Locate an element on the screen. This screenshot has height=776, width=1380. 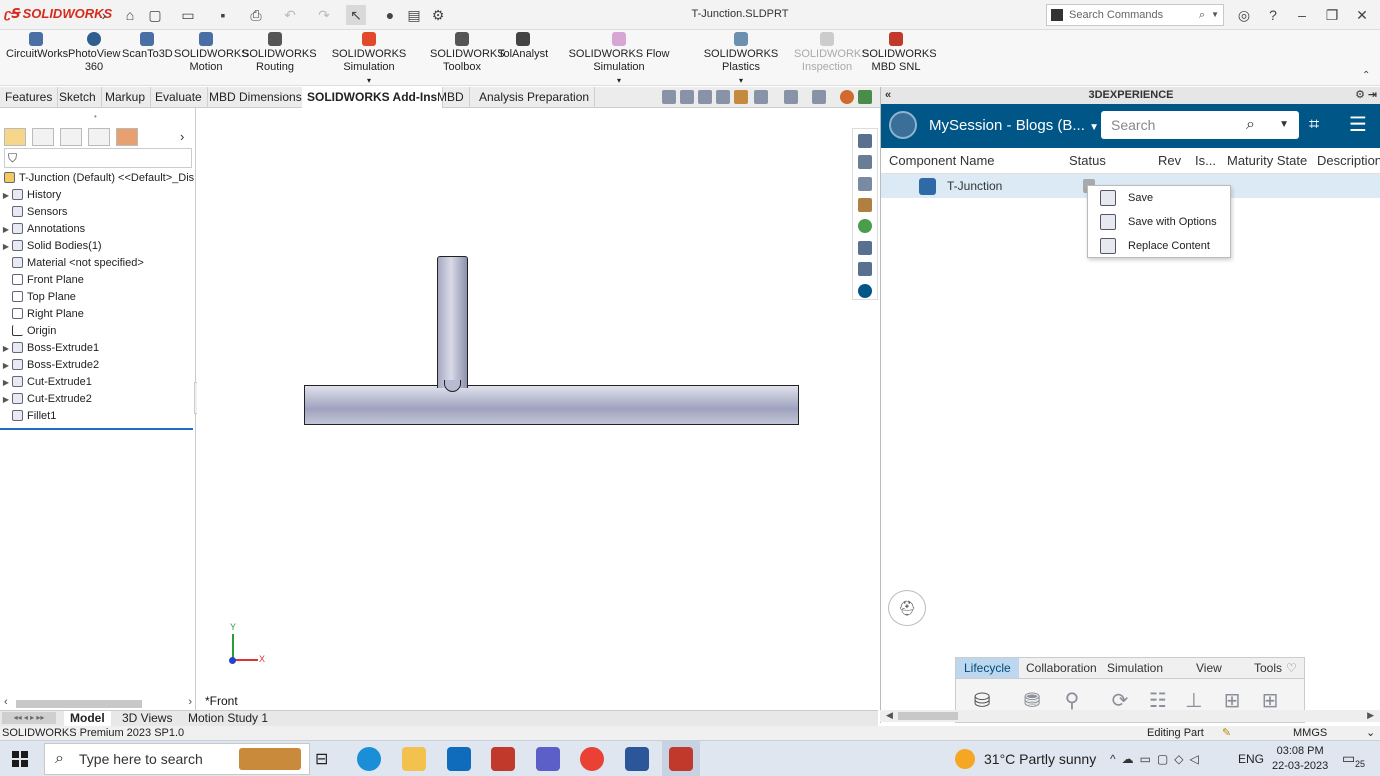
windows-start-icon is located at coordinates (20, 759).